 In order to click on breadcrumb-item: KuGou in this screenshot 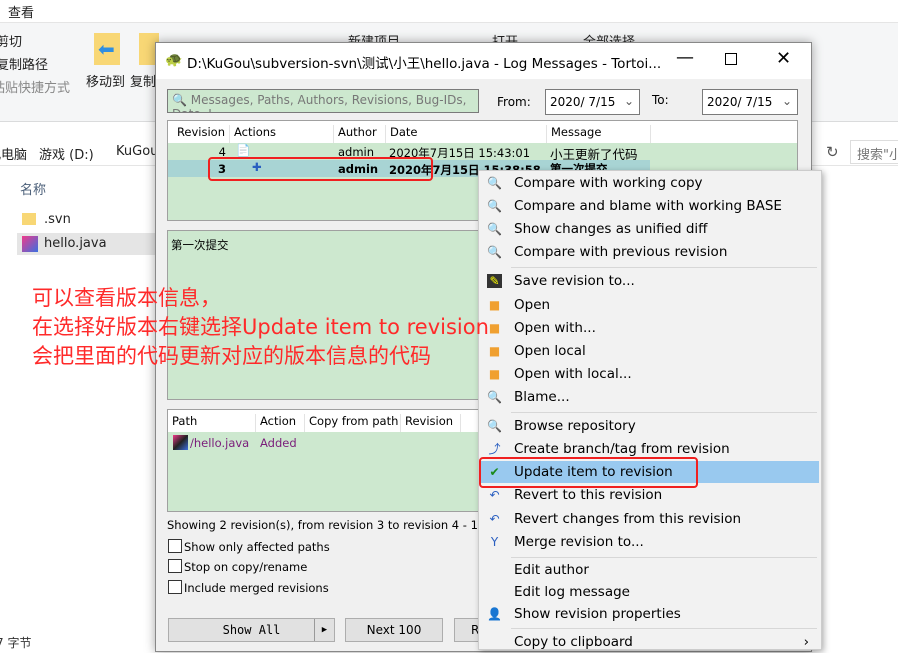, I will do `click(137, 151)`.